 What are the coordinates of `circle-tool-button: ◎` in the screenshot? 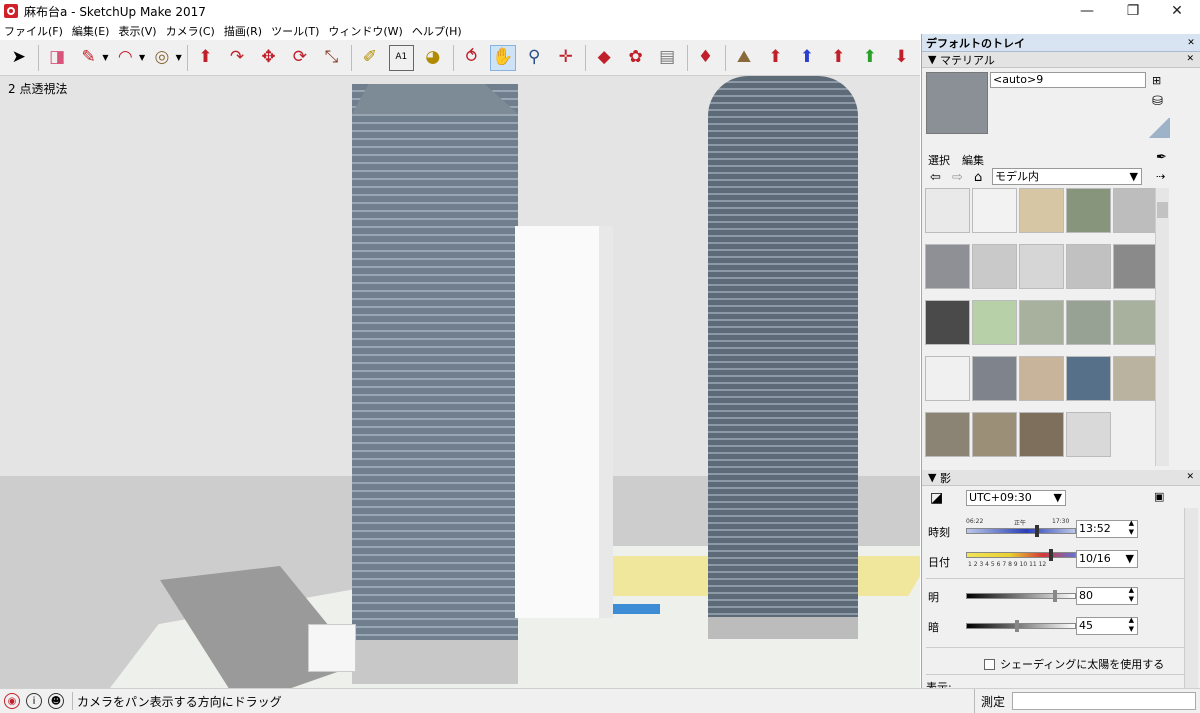 It's located at (161, 58).